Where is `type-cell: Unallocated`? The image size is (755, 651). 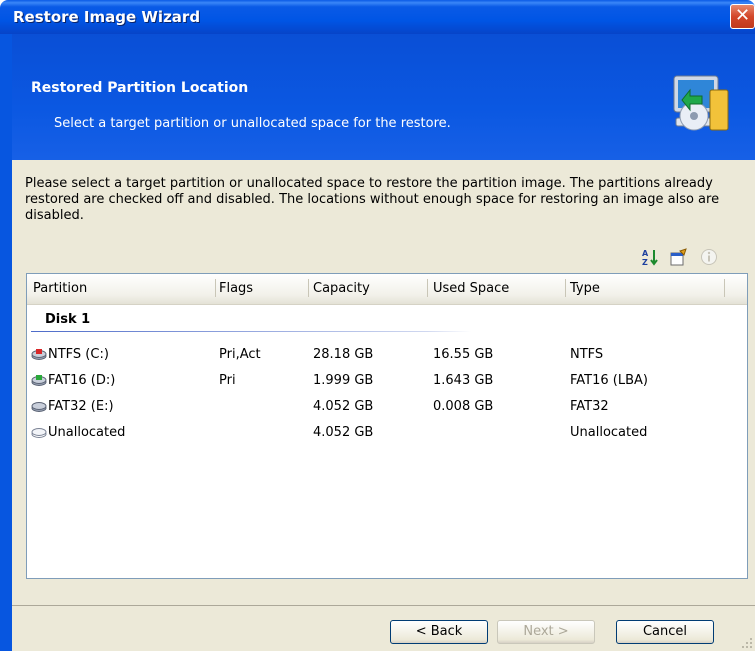 type-cell: Unallocated is located at coordinates (609, 432).